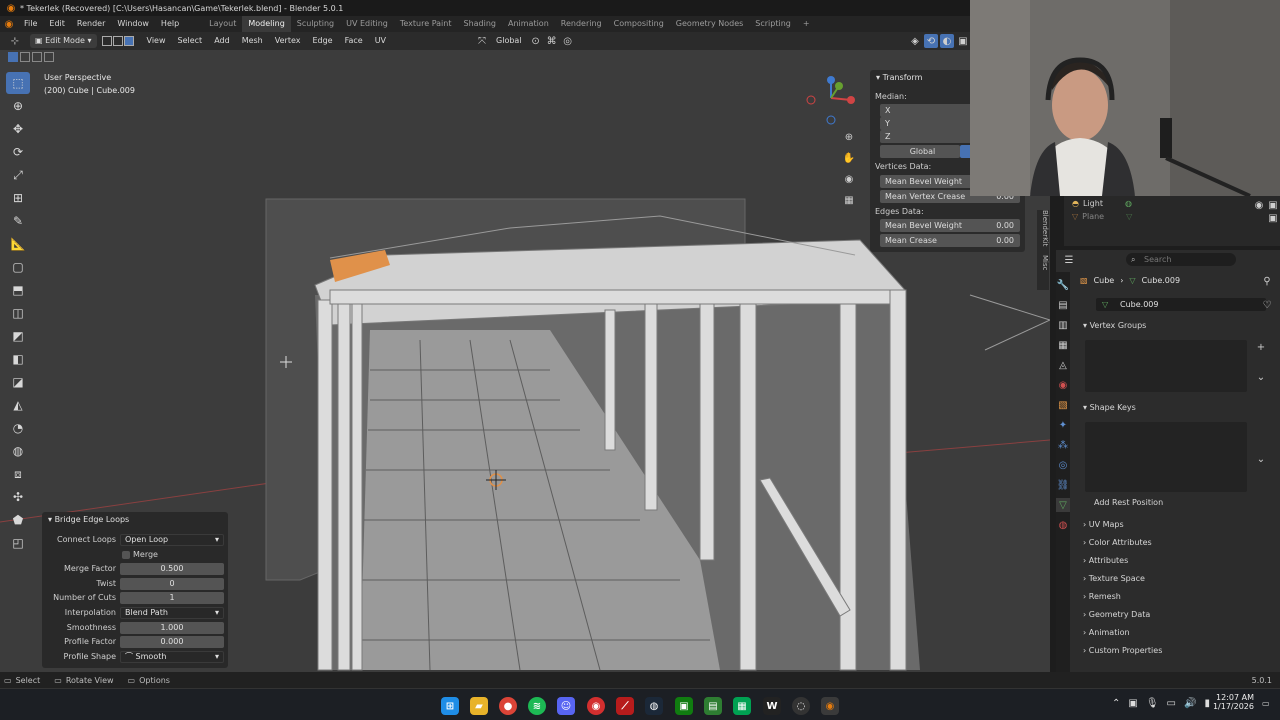 The height and width of the screenshot is (720, 1280). Describe the element at coordinates (1178, 543) in the screenshot. I see `section-color-attributes: › Color Attributes` at that location.